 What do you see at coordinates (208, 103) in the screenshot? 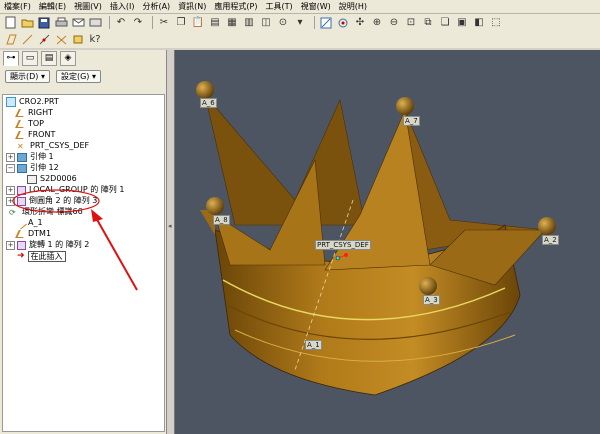
I see `axis-label: A_6` at bounding box center [208, 103].